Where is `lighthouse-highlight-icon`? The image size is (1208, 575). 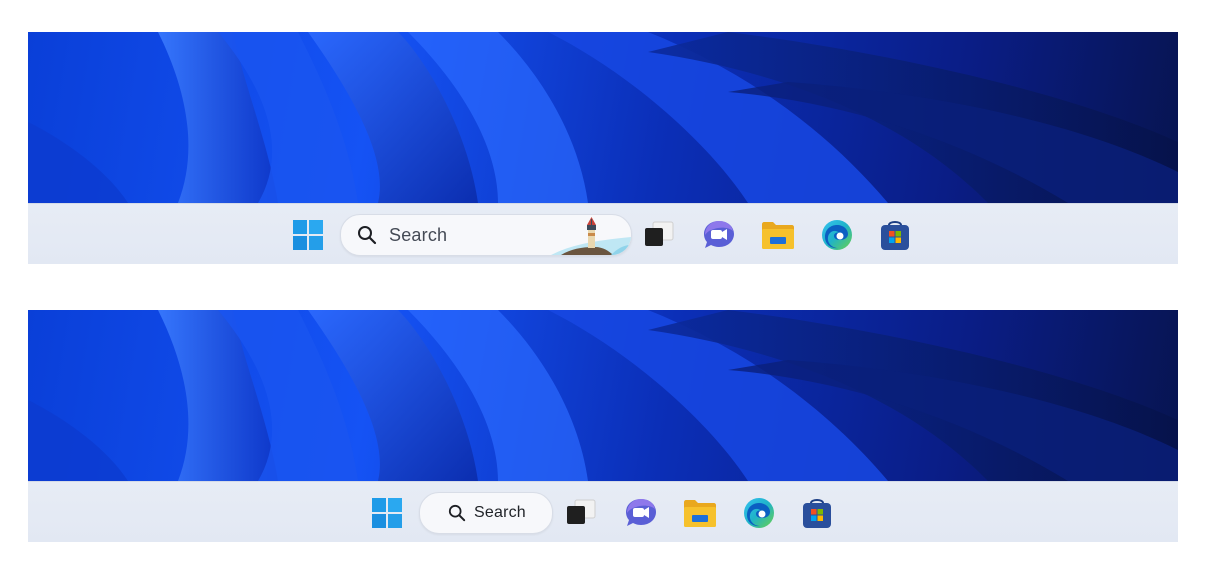 lighthouse-highlight-icon is located at coordinates (591, 235).